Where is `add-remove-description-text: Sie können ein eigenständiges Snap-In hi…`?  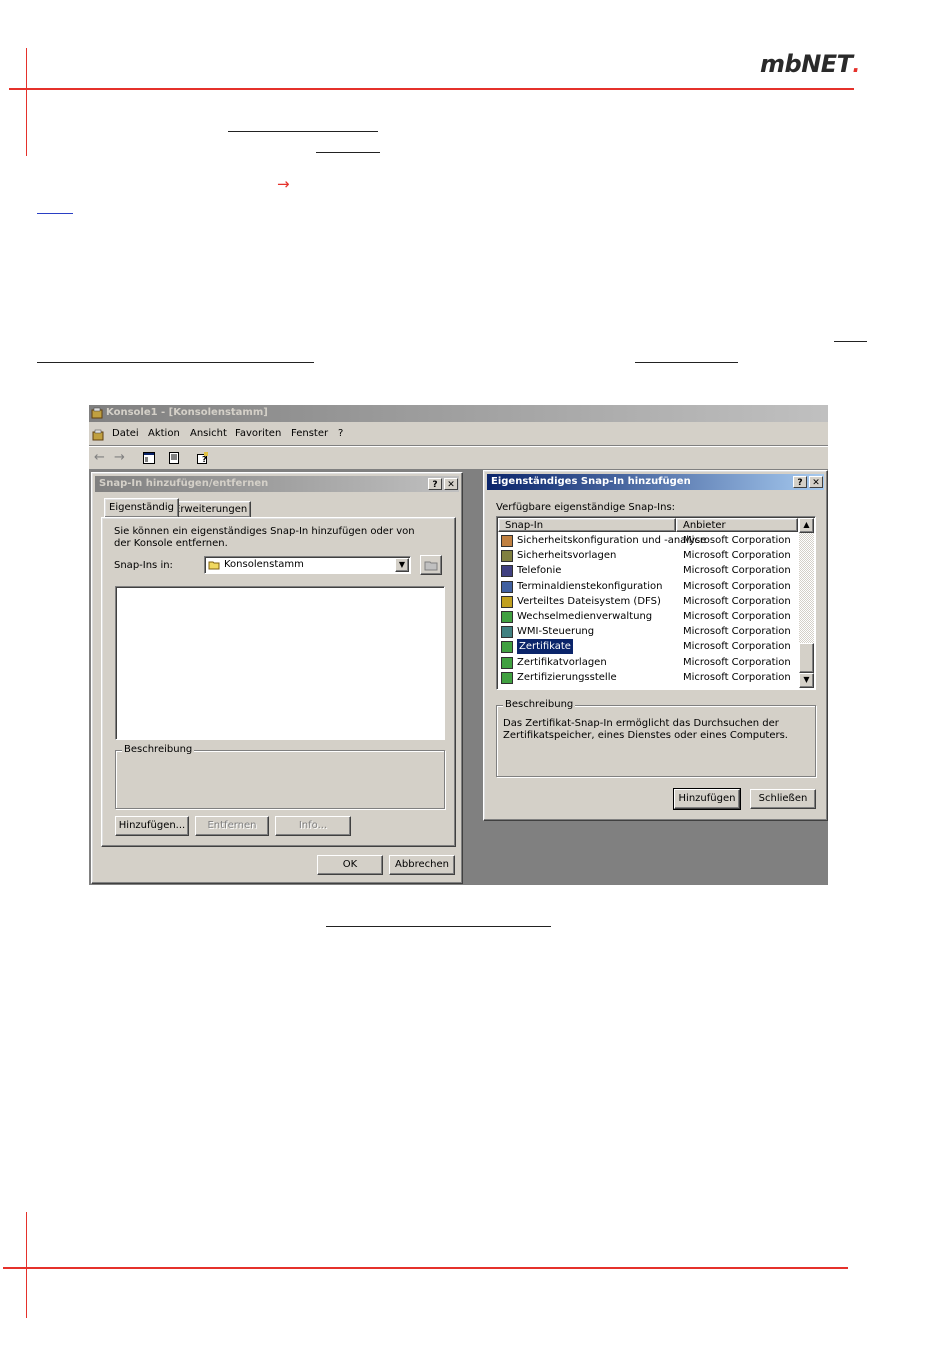 add-remove-description-text: Sie können ein eigenständiges Snap-In hi… is located at coordinates (264, 537).